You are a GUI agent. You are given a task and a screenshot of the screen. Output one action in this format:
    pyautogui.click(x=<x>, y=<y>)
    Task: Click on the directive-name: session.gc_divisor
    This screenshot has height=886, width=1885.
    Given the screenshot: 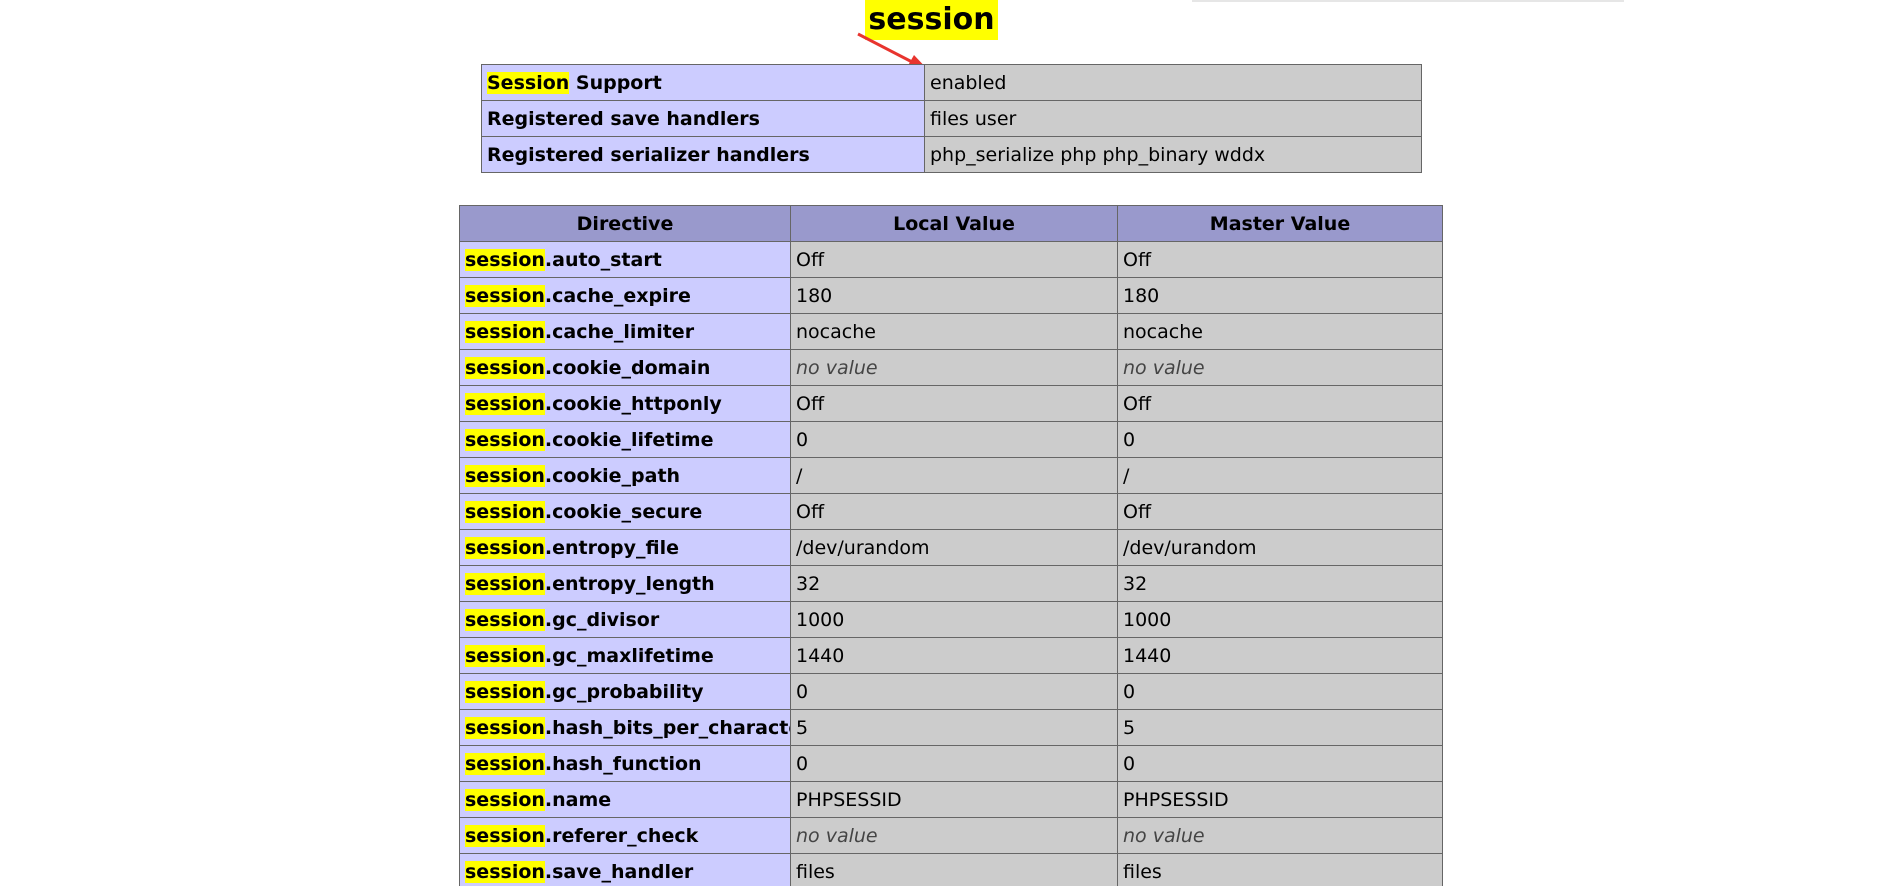 What is the action you would take?
    pyautogui.click(x=625, y=619)
    